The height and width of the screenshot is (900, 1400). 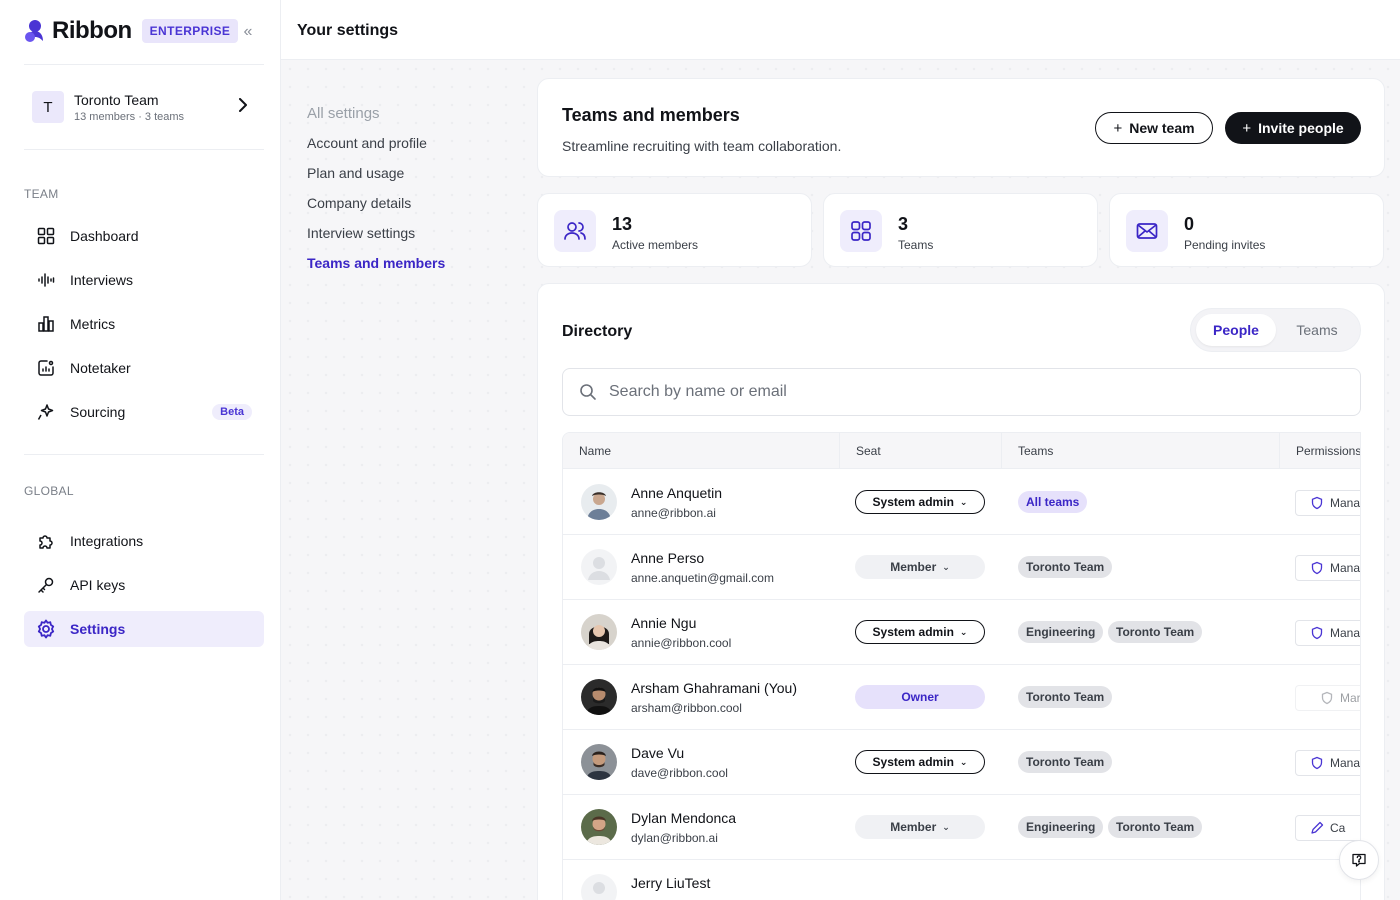 What do you see at coordinates (98, 629) in the screenshot?
I see `sidebar-item-label: Settings` at bounding box center [98, 629].